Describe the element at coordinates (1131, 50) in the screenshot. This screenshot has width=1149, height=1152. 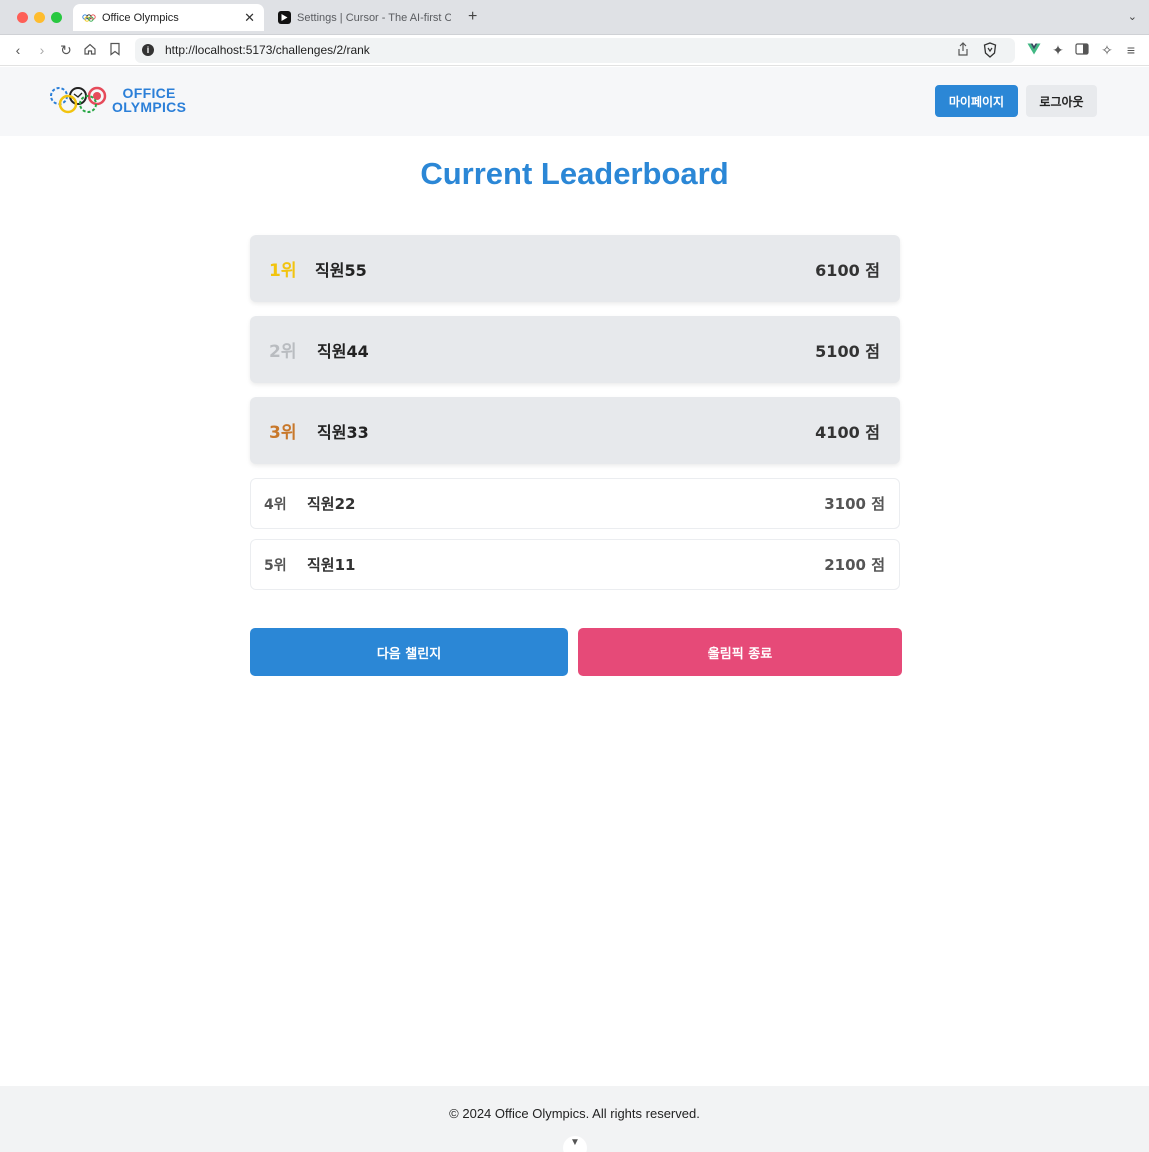
I see `menu-icon: ≡` at that location.